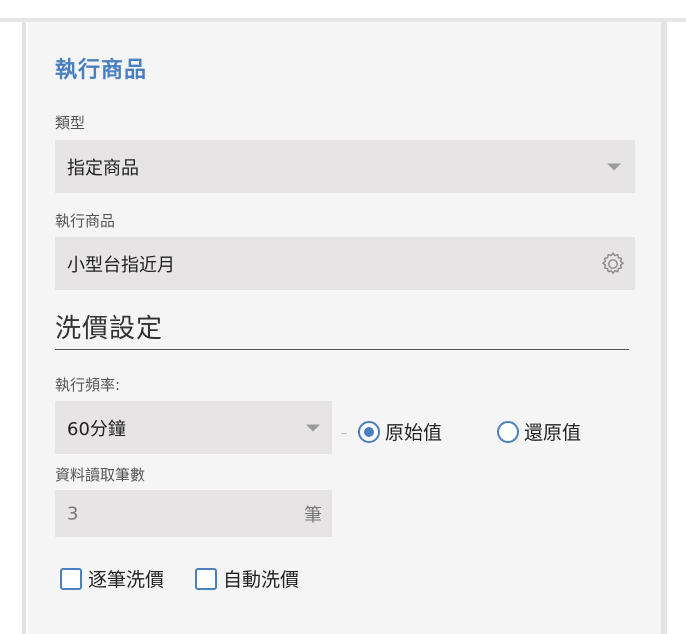  What do you see at coordinates (369, 431) in the screenshot?
I see `radio-checked-icon` at bounding box center [369, 431].